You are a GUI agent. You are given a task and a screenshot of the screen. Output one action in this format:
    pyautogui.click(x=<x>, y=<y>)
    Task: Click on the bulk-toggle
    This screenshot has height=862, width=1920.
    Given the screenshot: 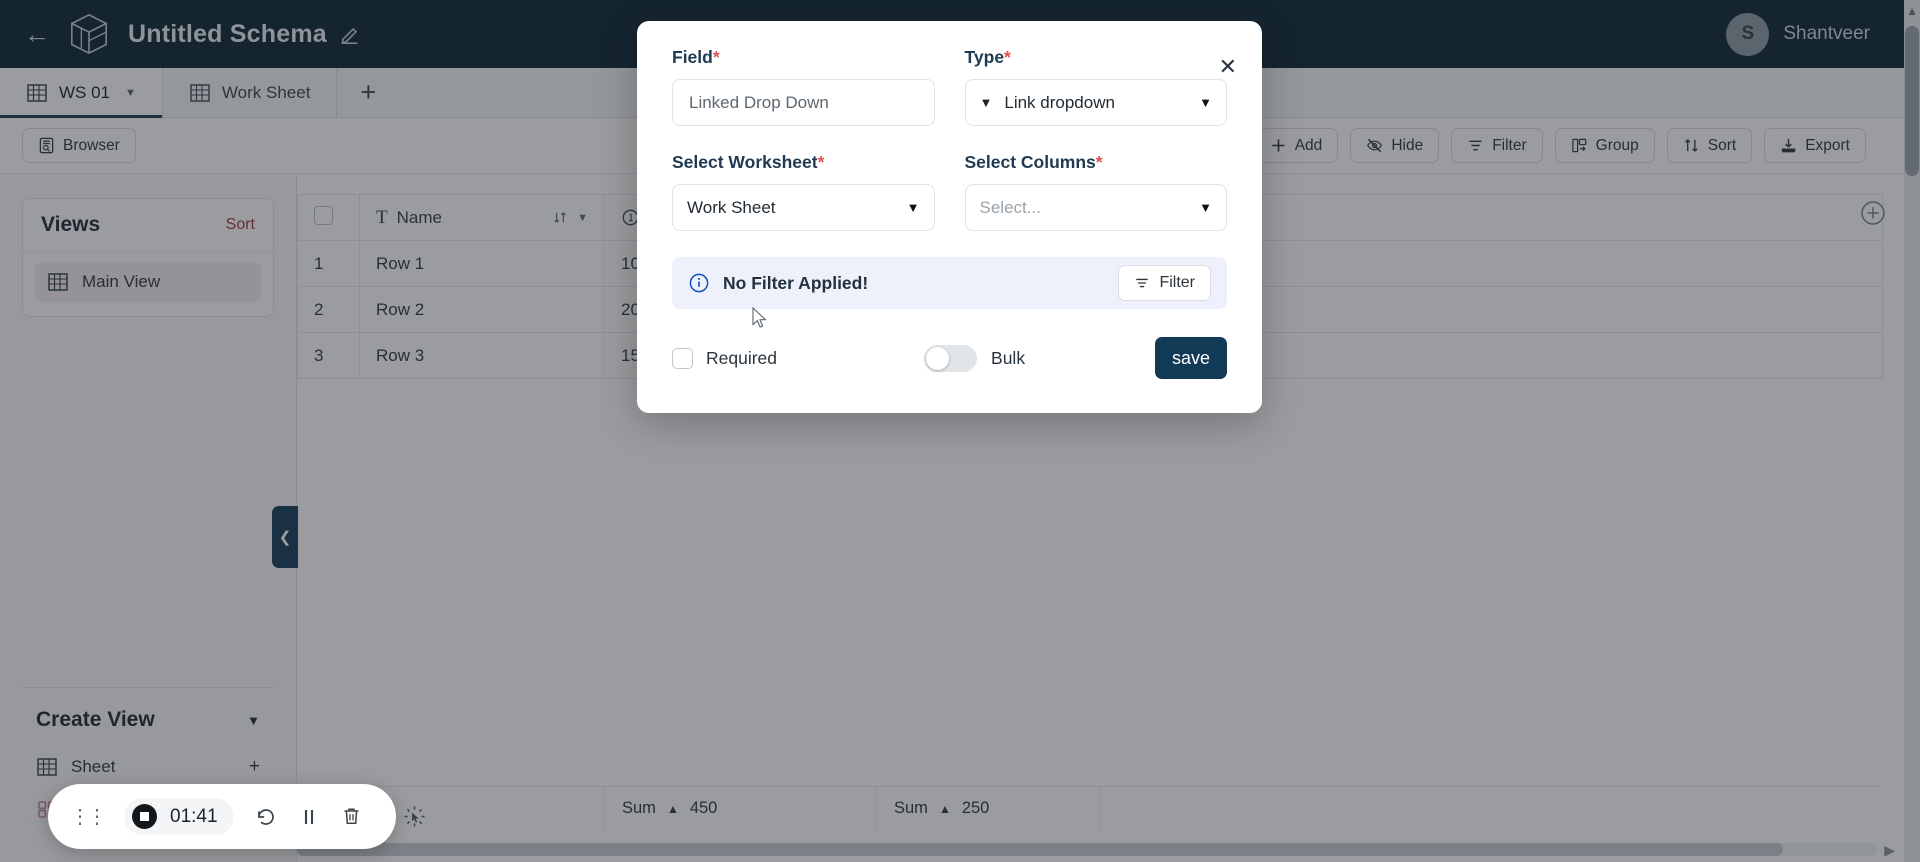 What is the action you would take?
    pyautogui.click(x=951, y=358)
    